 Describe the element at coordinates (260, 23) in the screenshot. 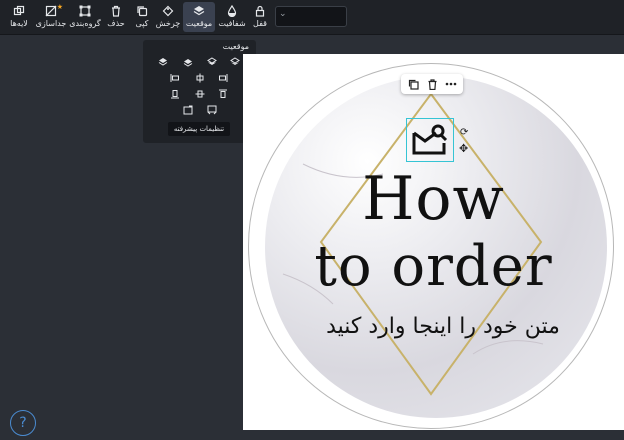

I see `lock-label: قفل` at that location.